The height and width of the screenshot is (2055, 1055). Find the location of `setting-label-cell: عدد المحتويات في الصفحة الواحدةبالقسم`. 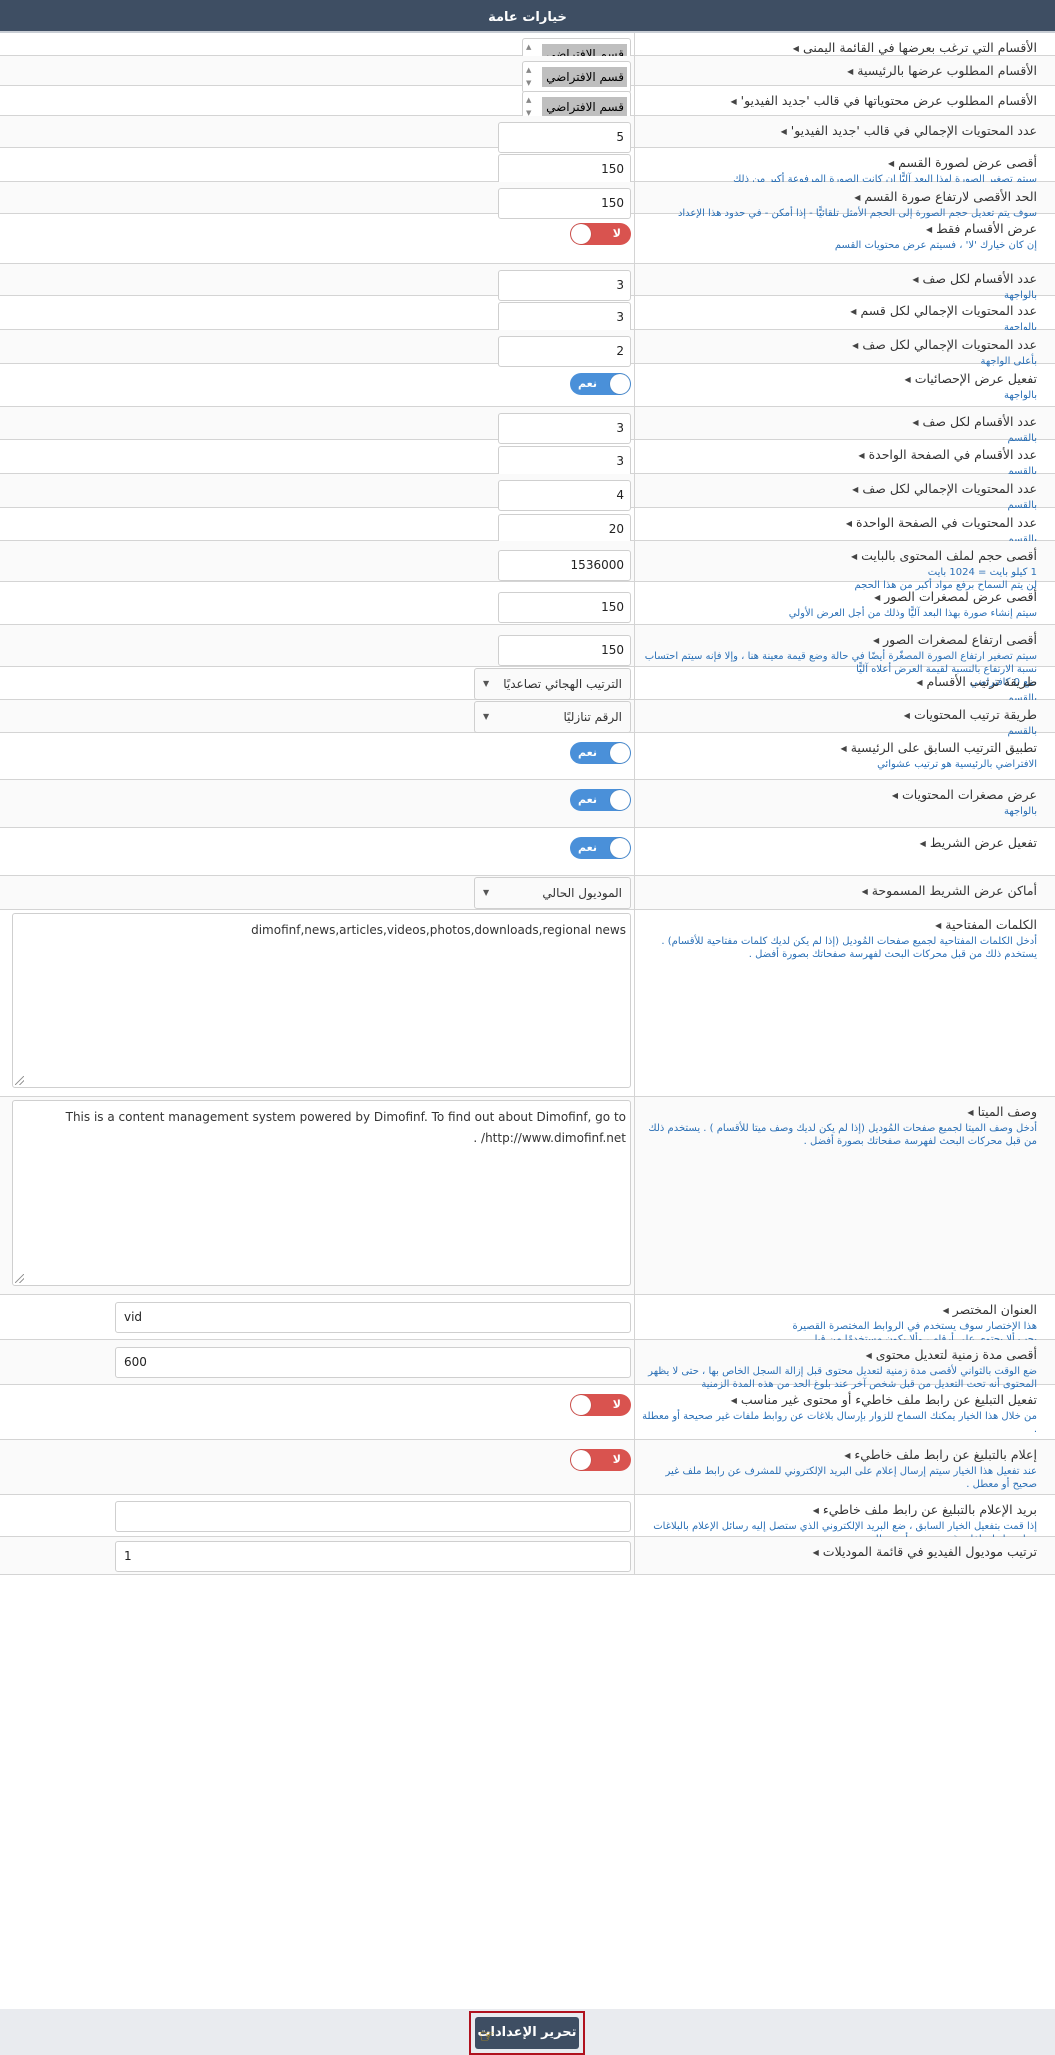

setting-label-cell: عدد المحتويات في الصفحة الواحدةبالقسم is located at coordinates (844, 526).